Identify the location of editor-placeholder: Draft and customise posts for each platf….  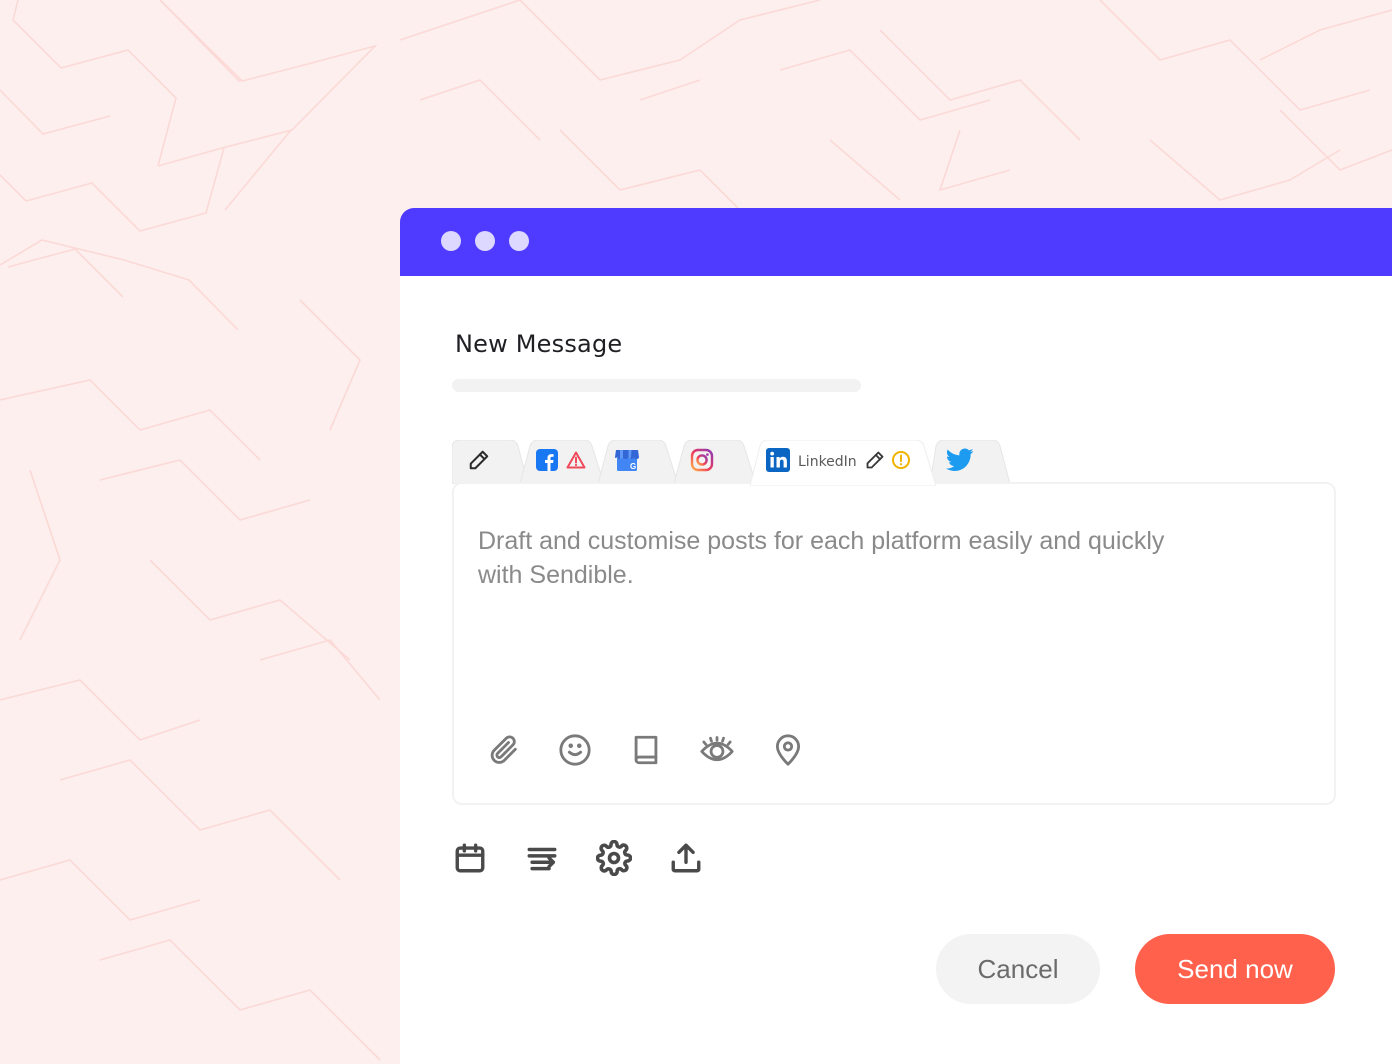
(828, 558).